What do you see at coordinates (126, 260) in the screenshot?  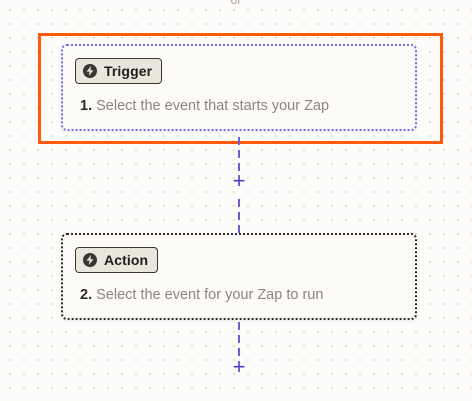 I see `action-badge-label: Action` at bounding box center [126, 260].